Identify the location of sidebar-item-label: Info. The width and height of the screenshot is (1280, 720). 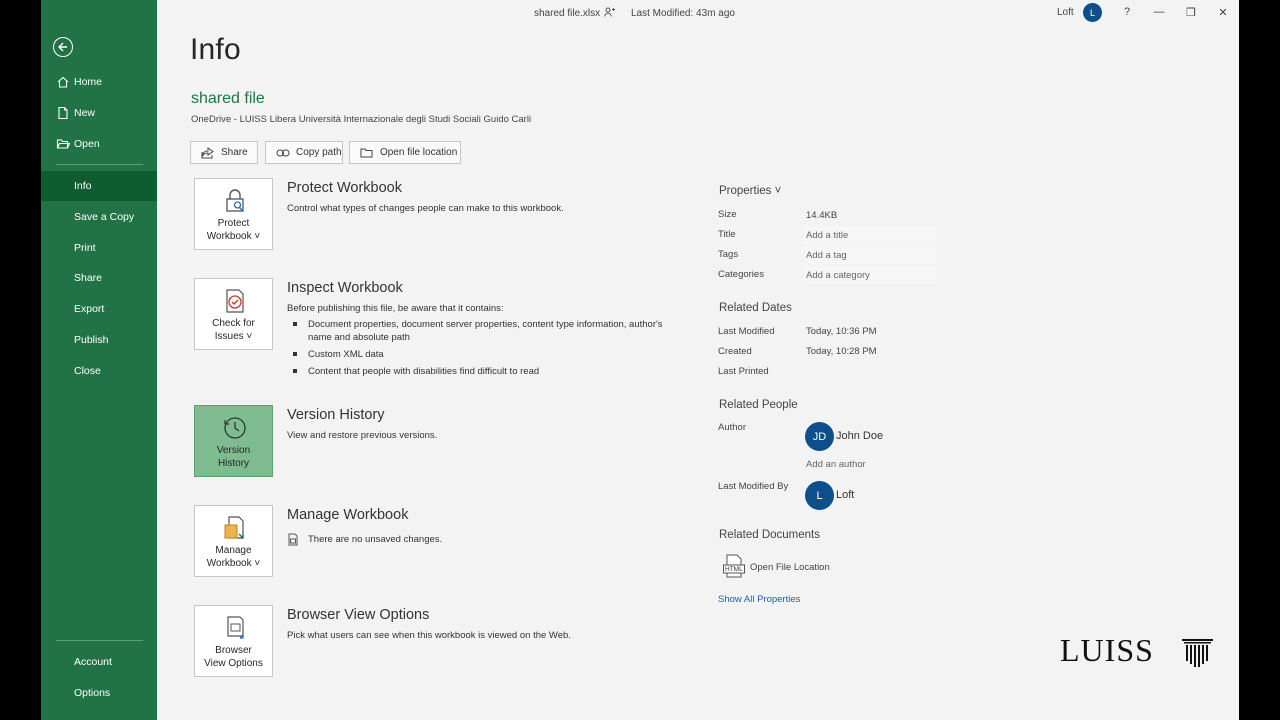
(83, 186).